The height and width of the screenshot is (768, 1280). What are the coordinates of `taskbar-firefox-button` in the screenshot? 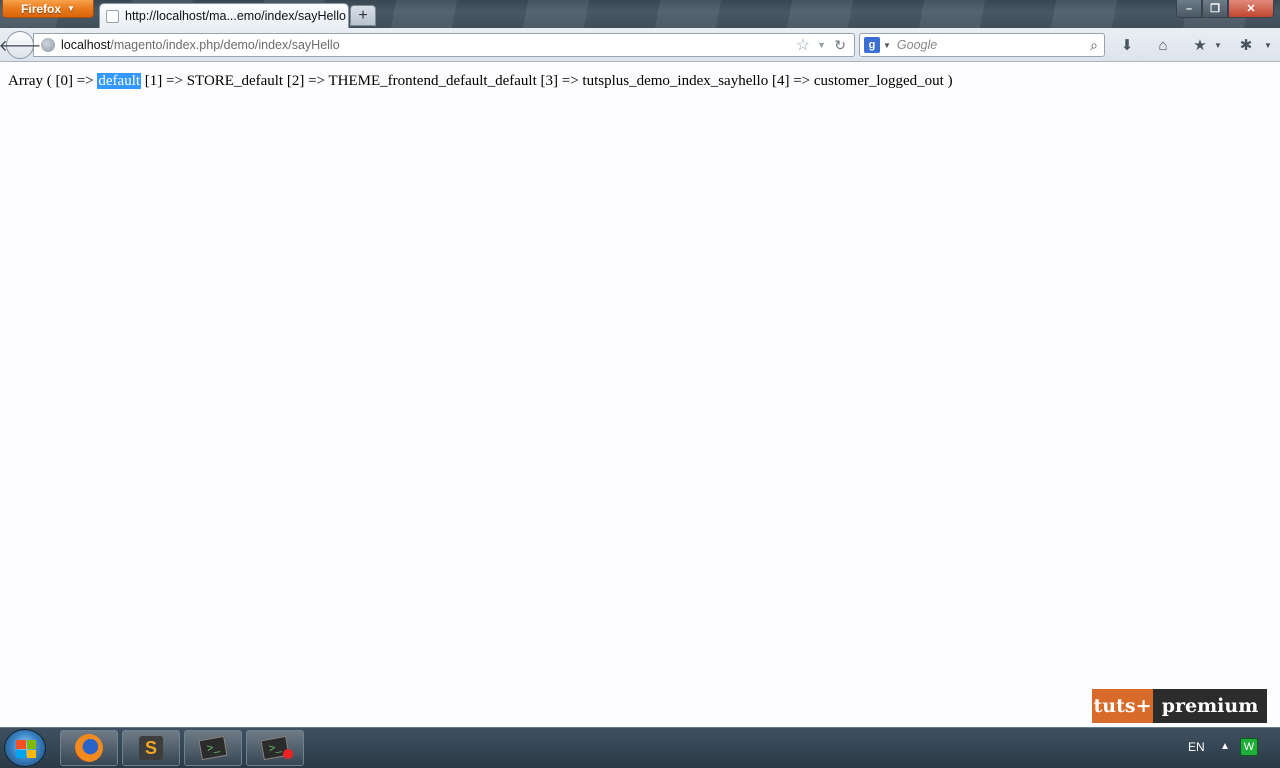 It's located at (89, 748).